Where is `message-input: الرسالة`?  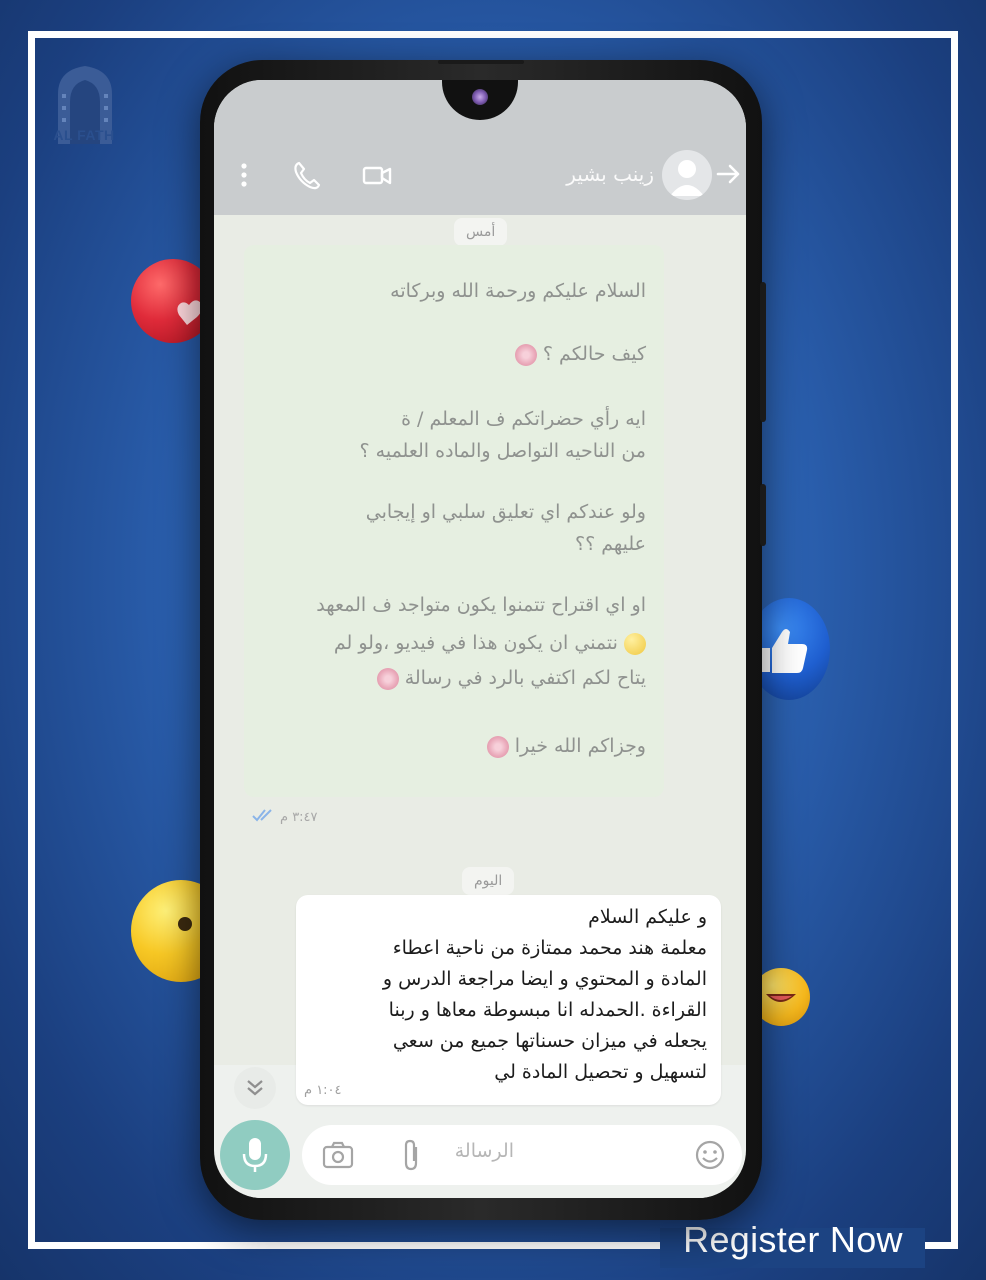 message-input: الرسالة is located at coordinates (439, 1151).